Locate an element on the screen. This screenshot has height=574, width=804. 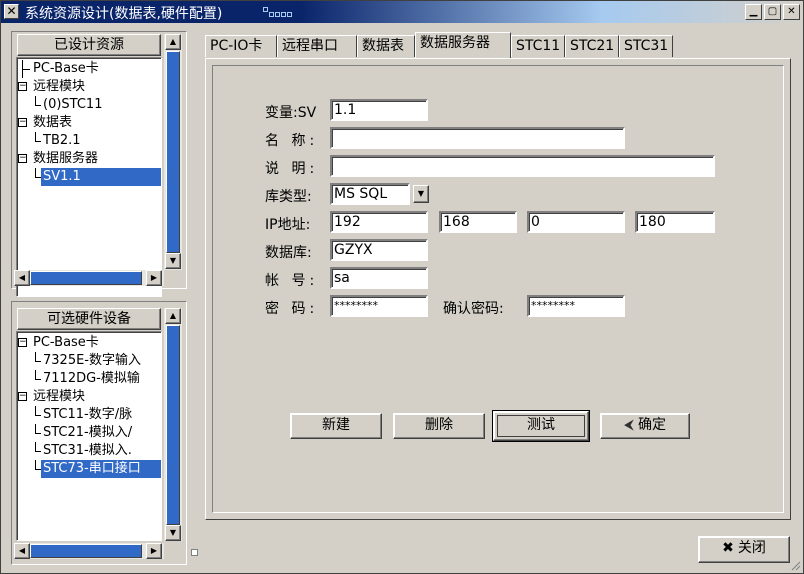
var-input: 1.1 is located at coordinates (379, 110).